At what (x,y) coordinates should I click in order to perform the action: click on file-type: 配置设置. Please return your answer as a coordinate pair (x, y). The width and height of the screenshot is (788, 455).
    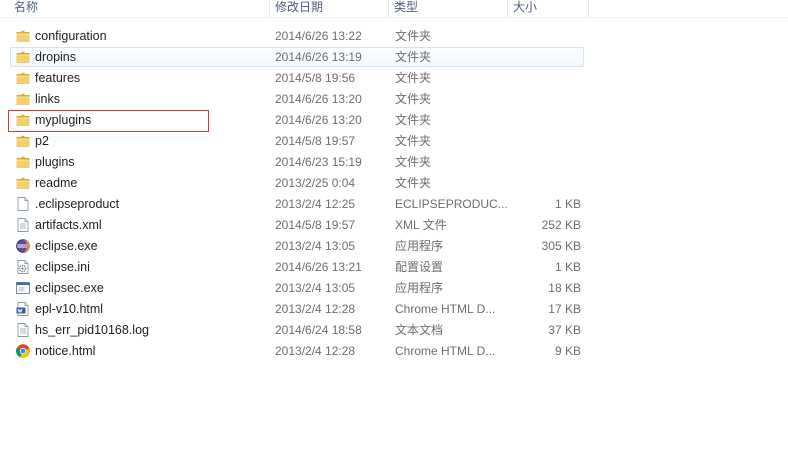
    Looking at the image, I should click on (419, 267).